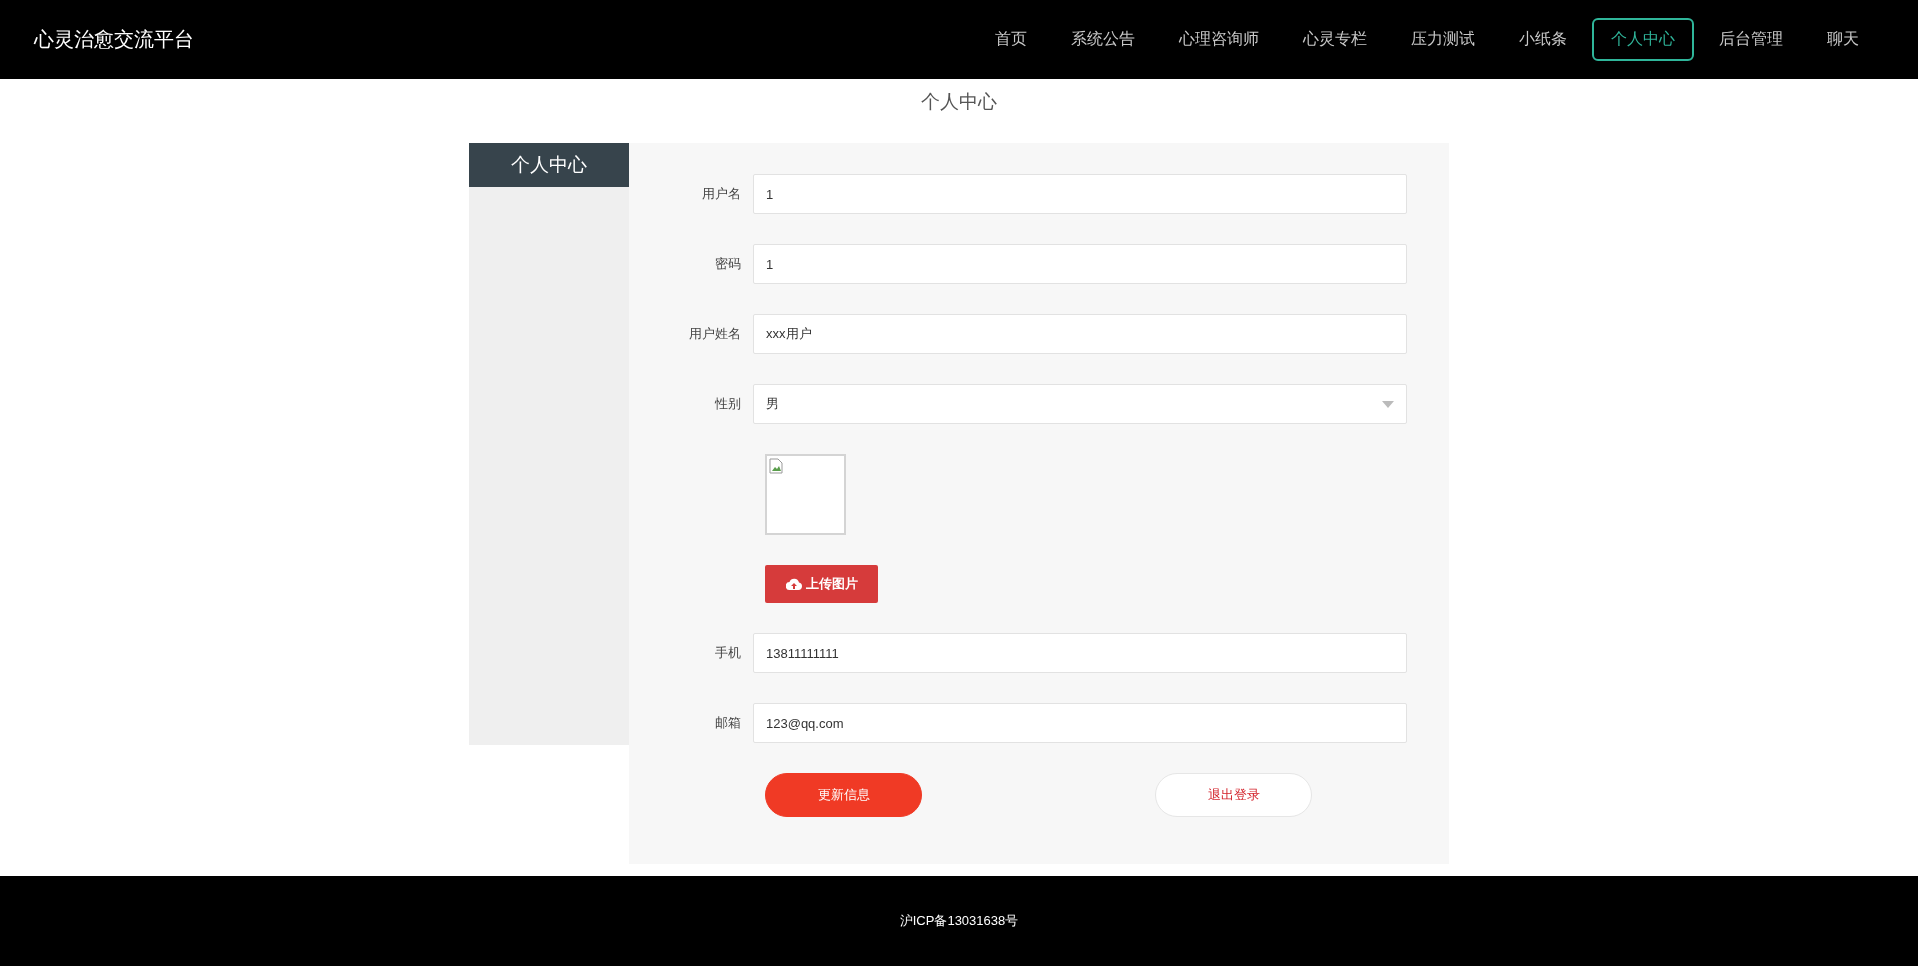 This screenshot has width=1918, height=966. I want to click on select-field: 男, so click(1080, 404).